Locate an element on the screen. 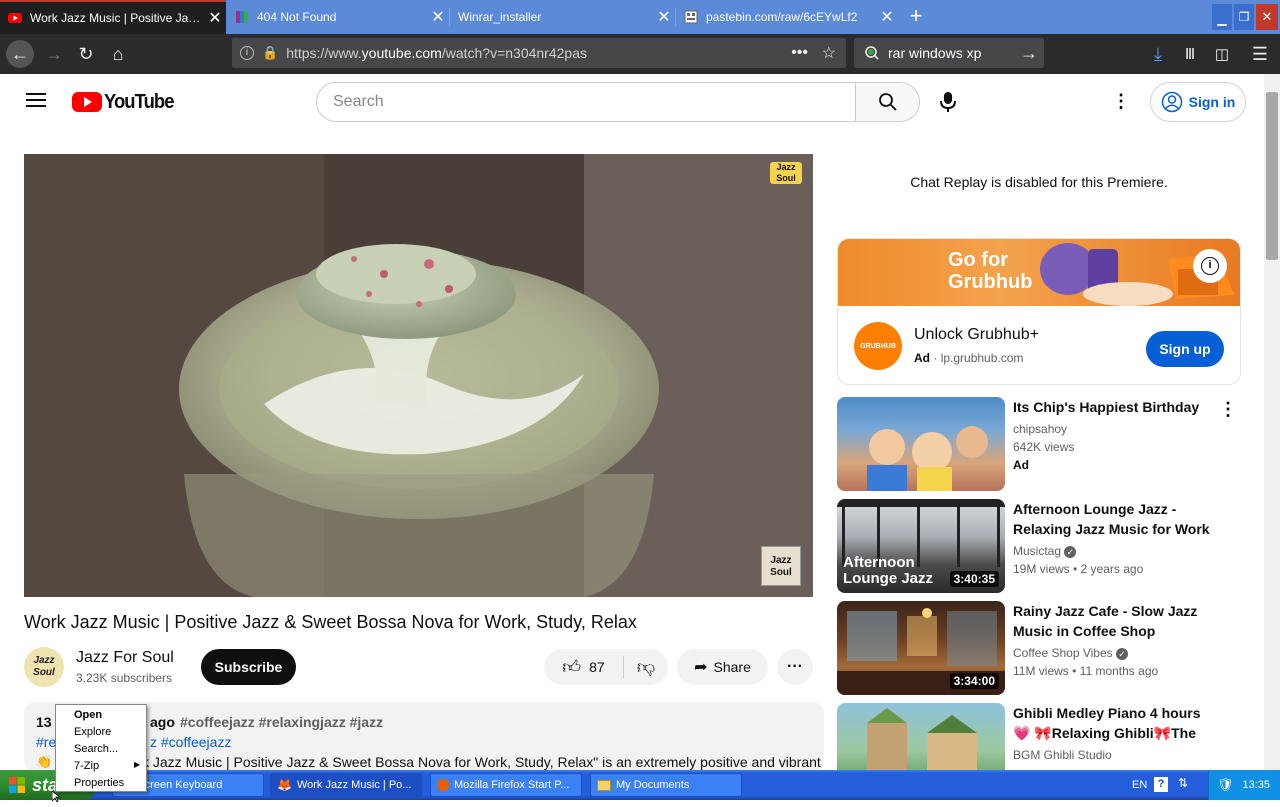 This screenshot has height=807, width=1280. context-menu-item-open: Open is located at coordinates (88, 715).